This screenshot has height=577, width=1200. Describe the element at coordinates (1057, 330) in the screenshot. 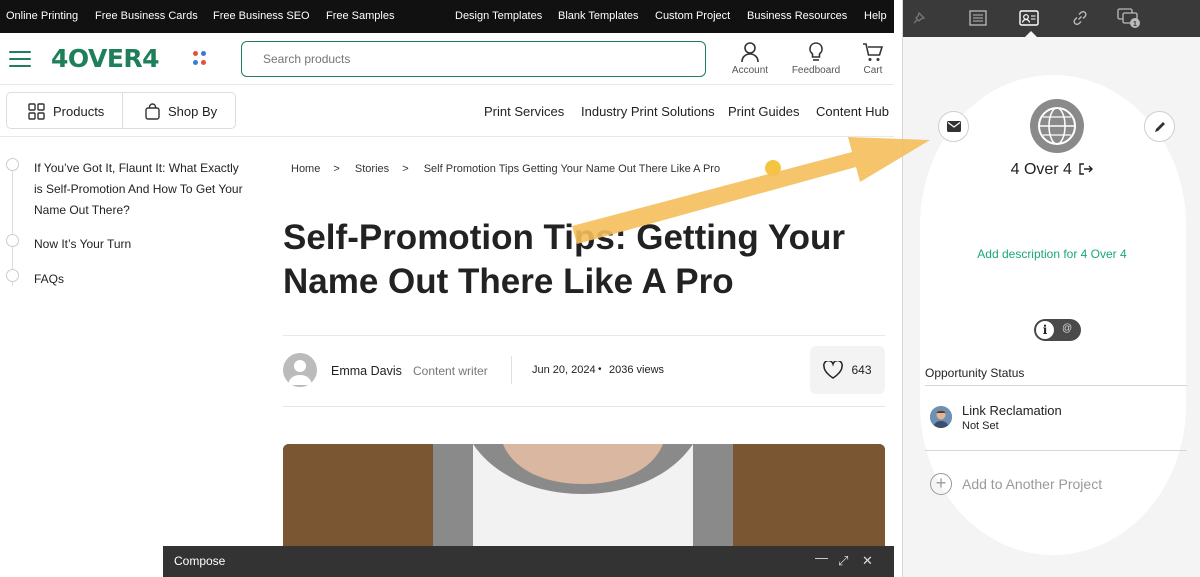

I see `info-email-toggle: i @` at that location.